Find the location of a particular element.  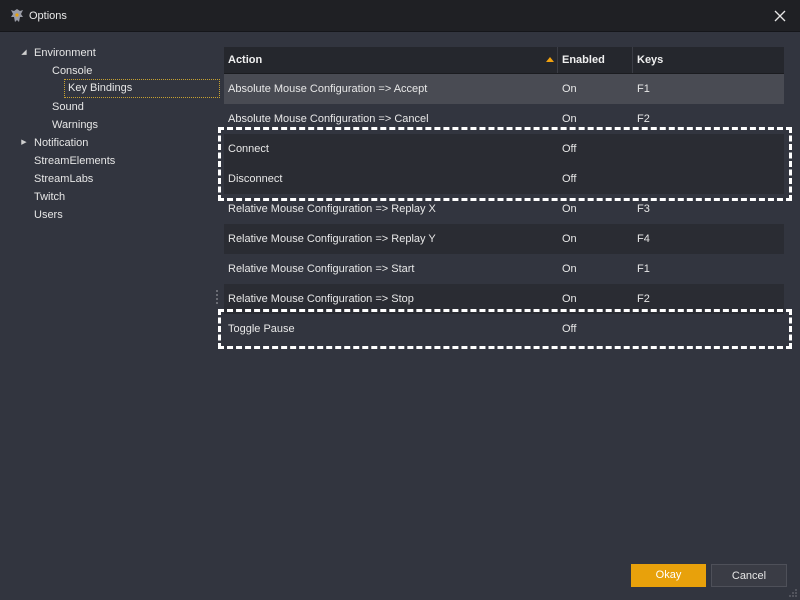

window-title: Options is located at coordinates (48, 16).